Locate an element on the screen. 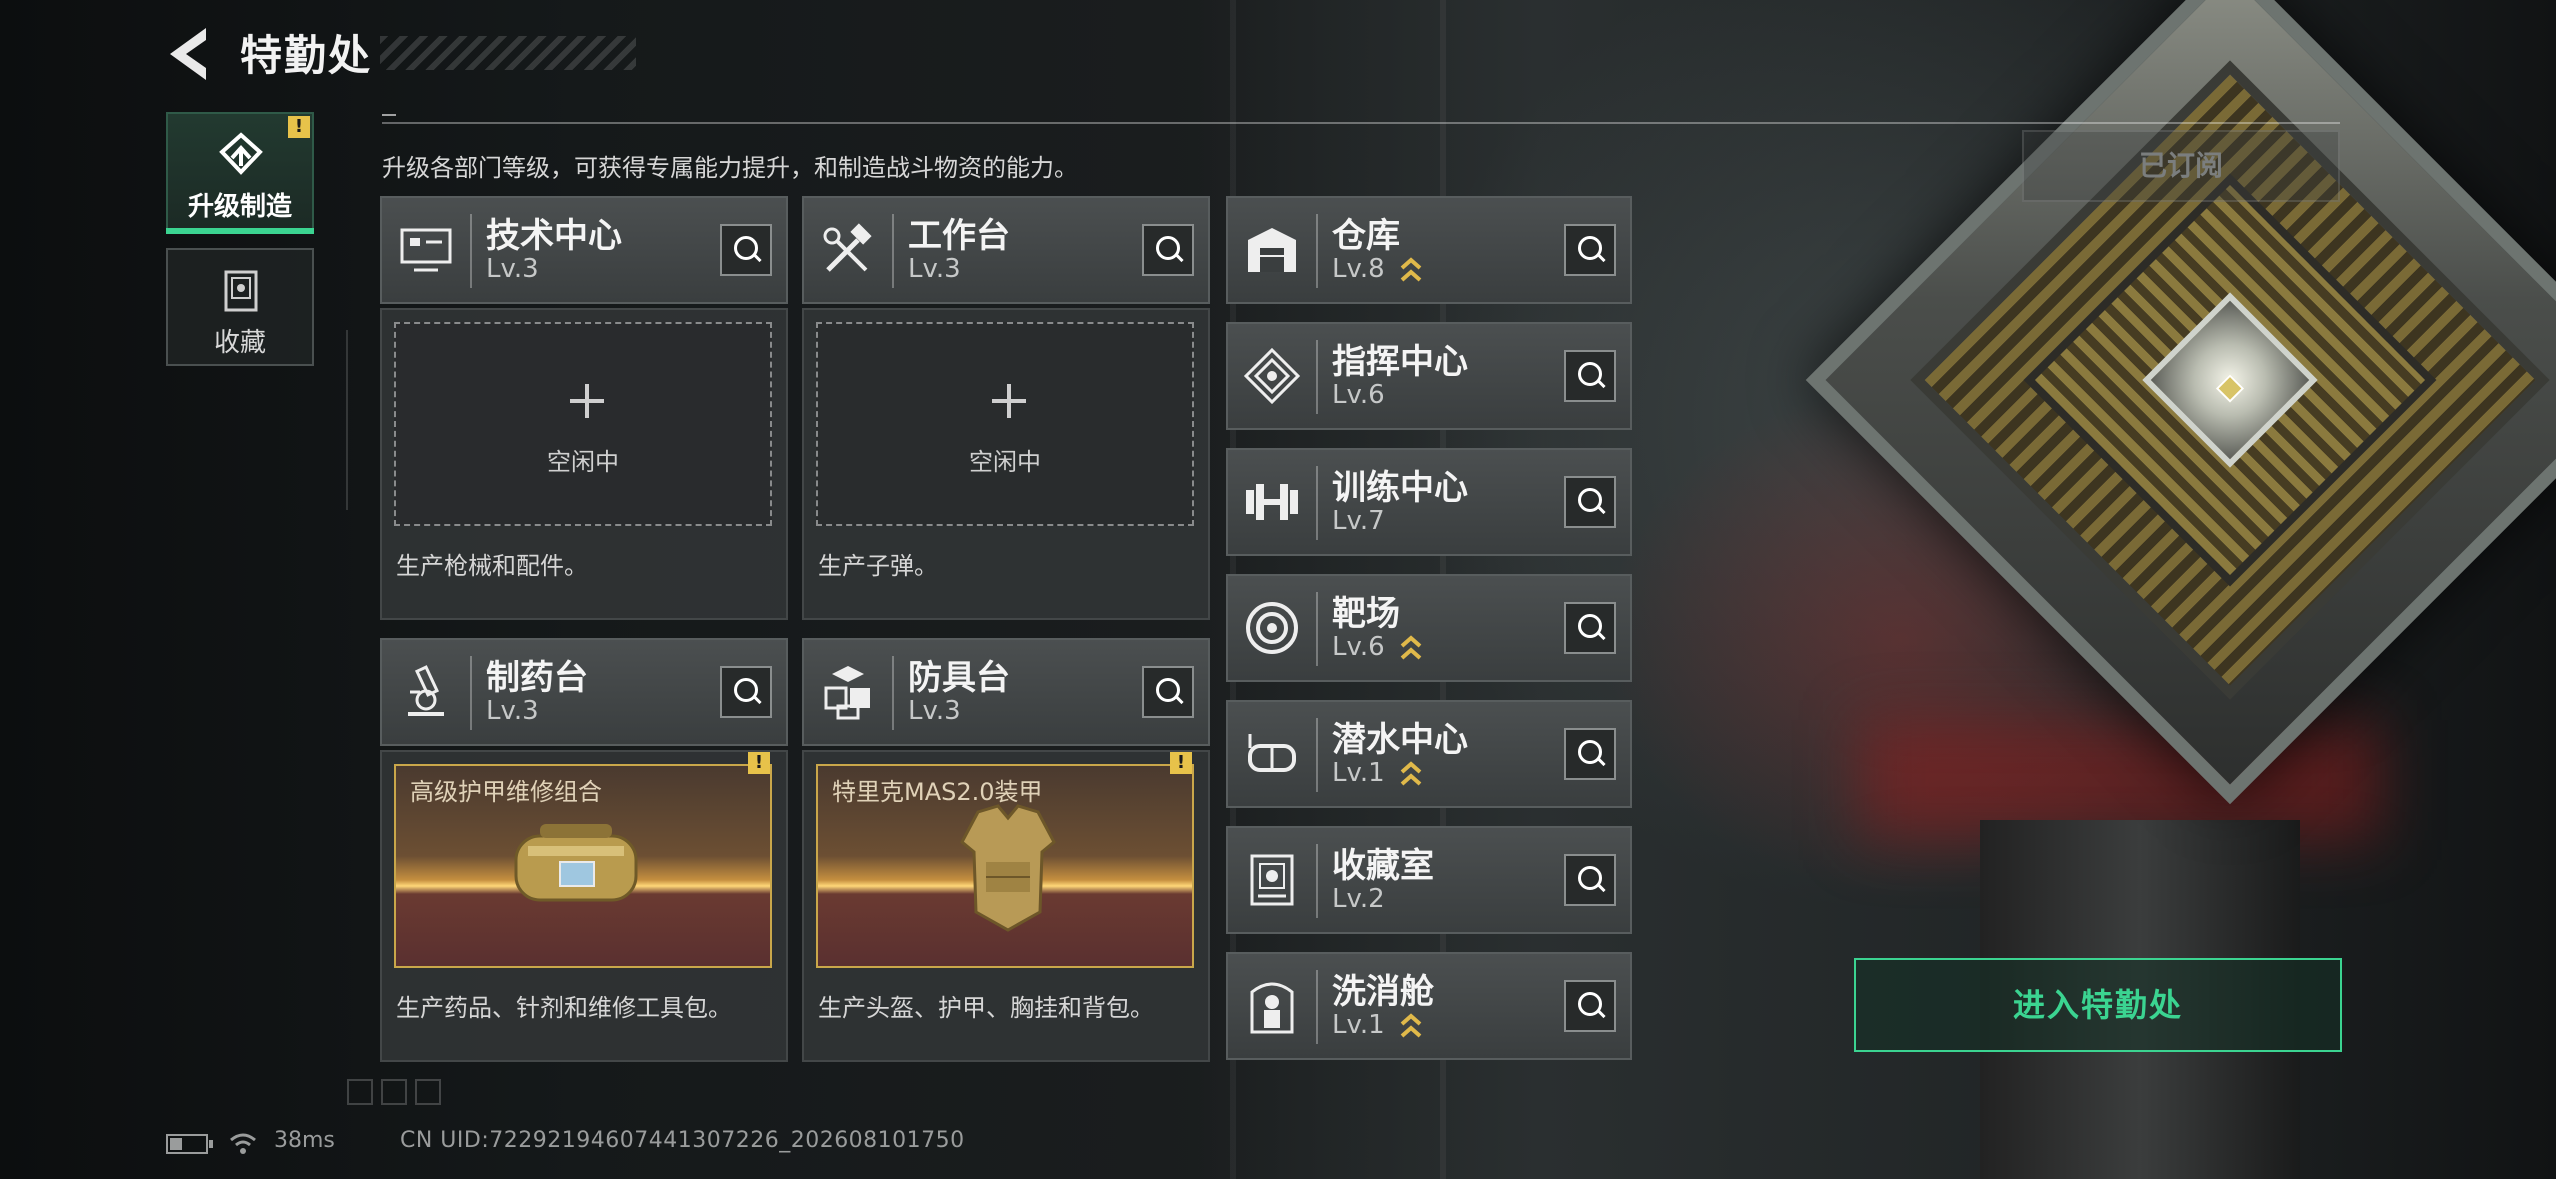  workshop-name: 技术中心 is located at coordinates (554, 236).